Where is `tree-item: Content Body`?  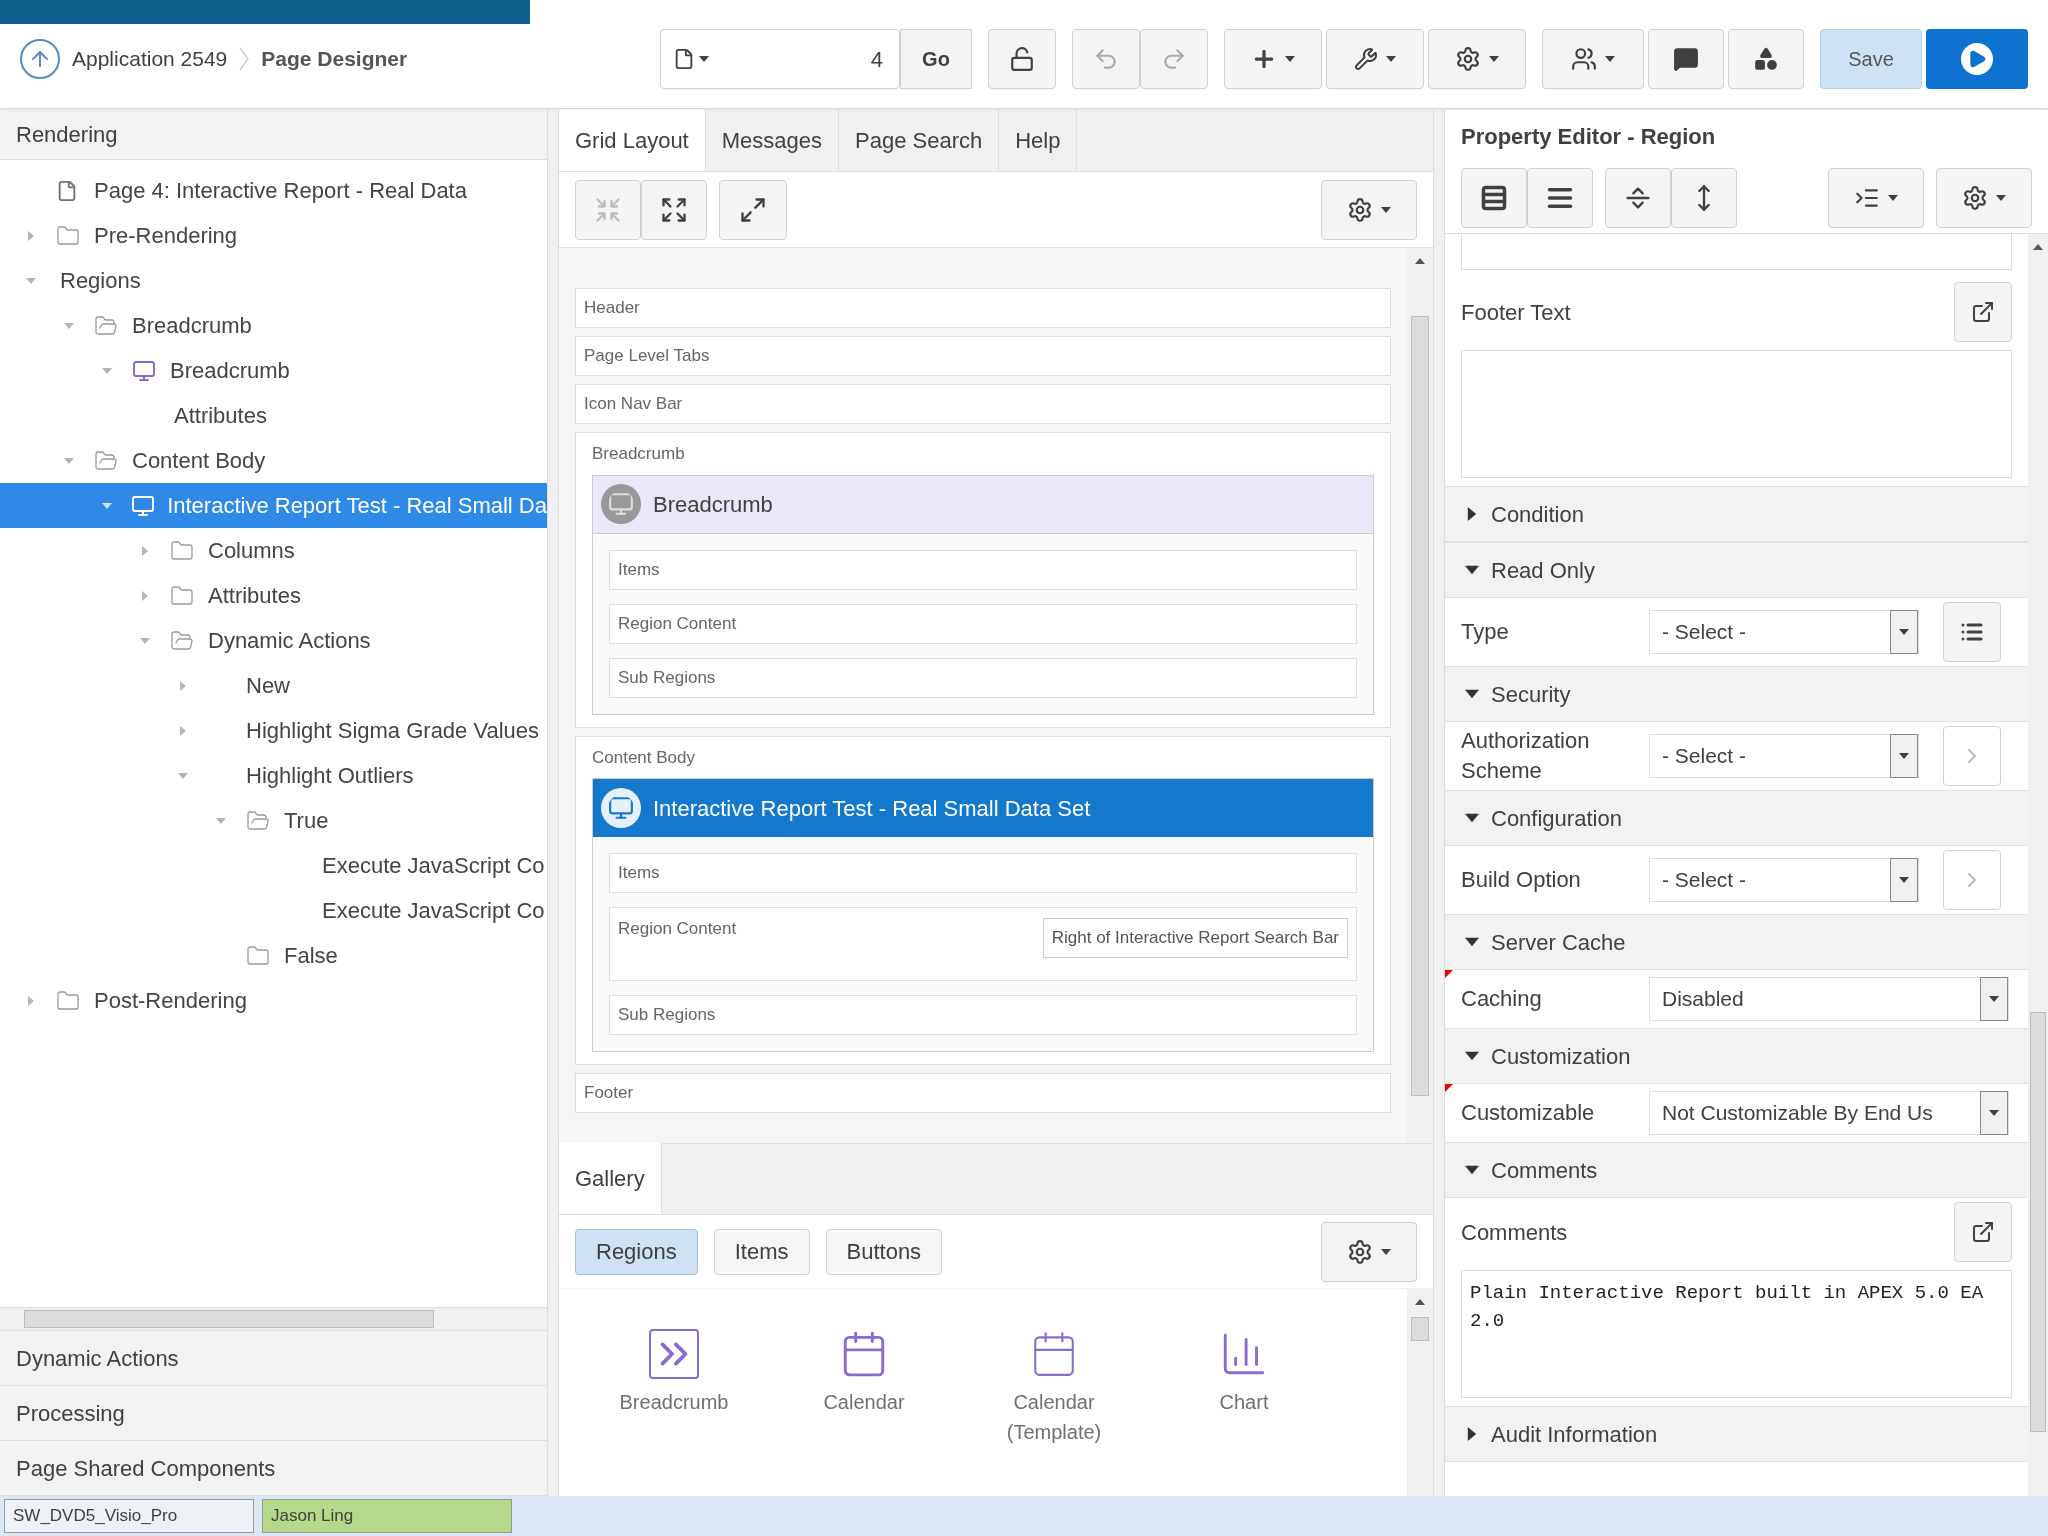
tree-item: Content Body is located at coordinates (273, 460).